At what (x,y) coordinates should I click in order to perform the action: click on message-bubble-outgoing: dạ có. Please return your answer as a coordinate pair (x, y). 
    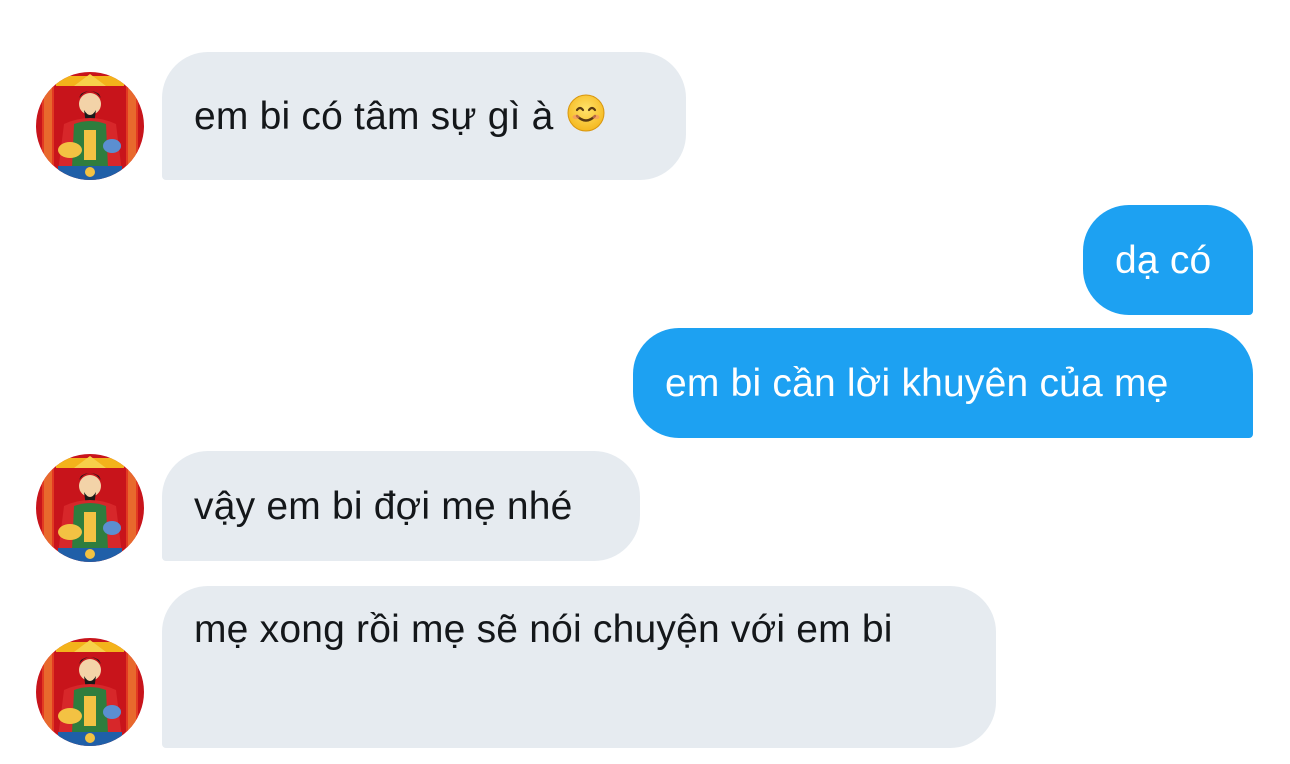
    Looking at the image, I should click on (1168, 260).